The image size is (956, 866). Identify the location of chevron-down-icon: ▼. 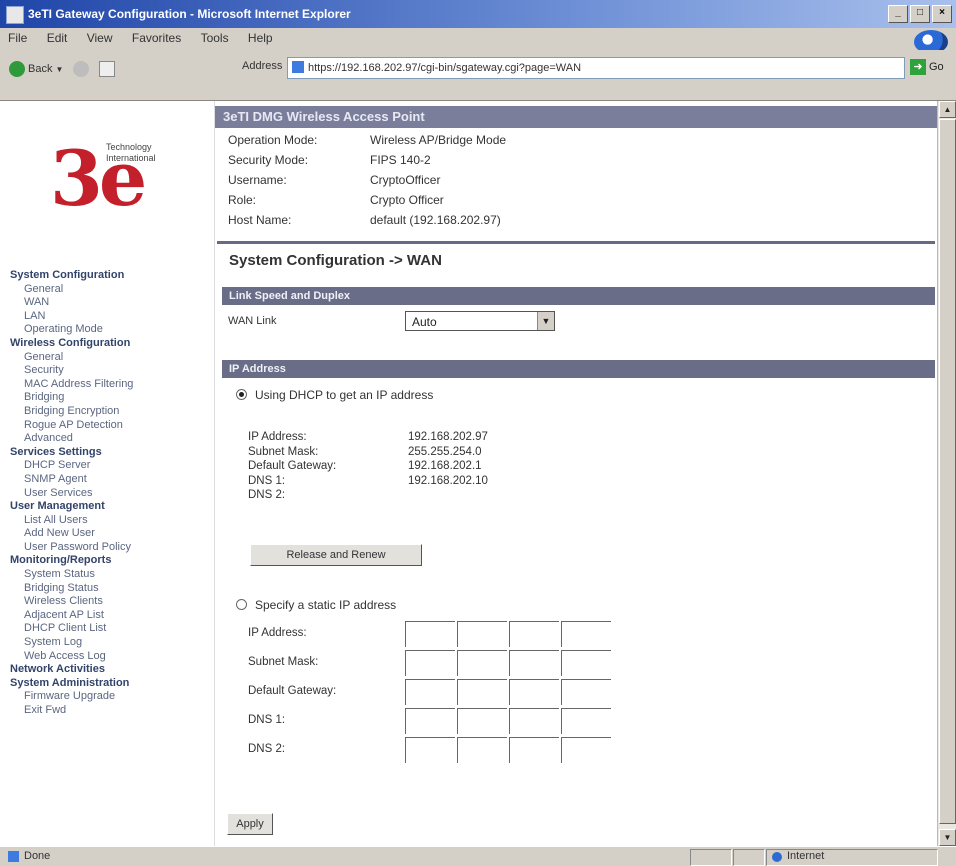
(545, 321).